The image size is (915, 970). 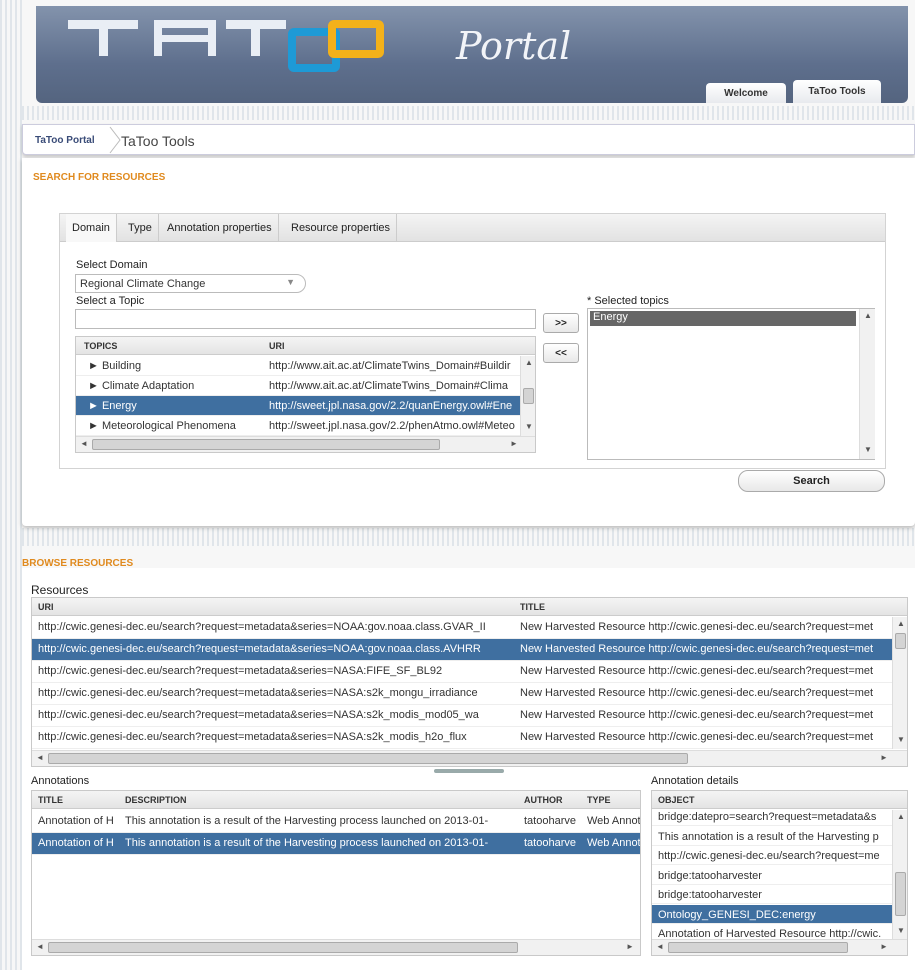 I want to click on resources-horizontal-scrollbar: ◄ ►, so click(x=469, y=758).